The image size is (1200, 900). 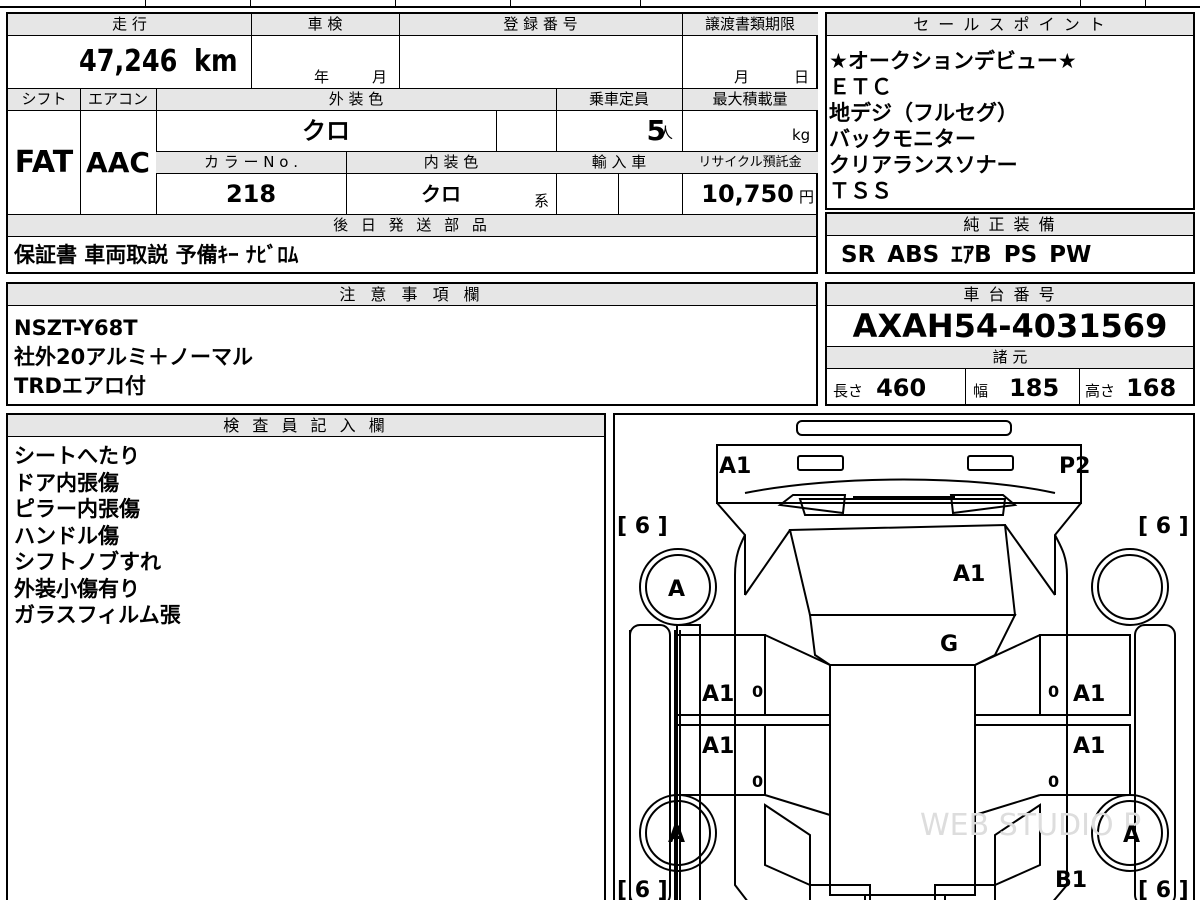 I want to click on shaken-year-unit: 年, so click(x=322, y=77).